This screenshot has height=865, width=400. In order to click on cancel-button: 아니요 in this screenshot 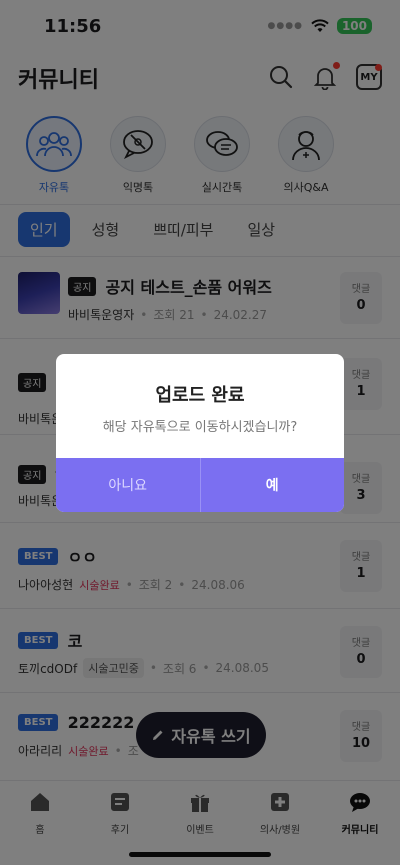, I will do `click(128, 485)`.